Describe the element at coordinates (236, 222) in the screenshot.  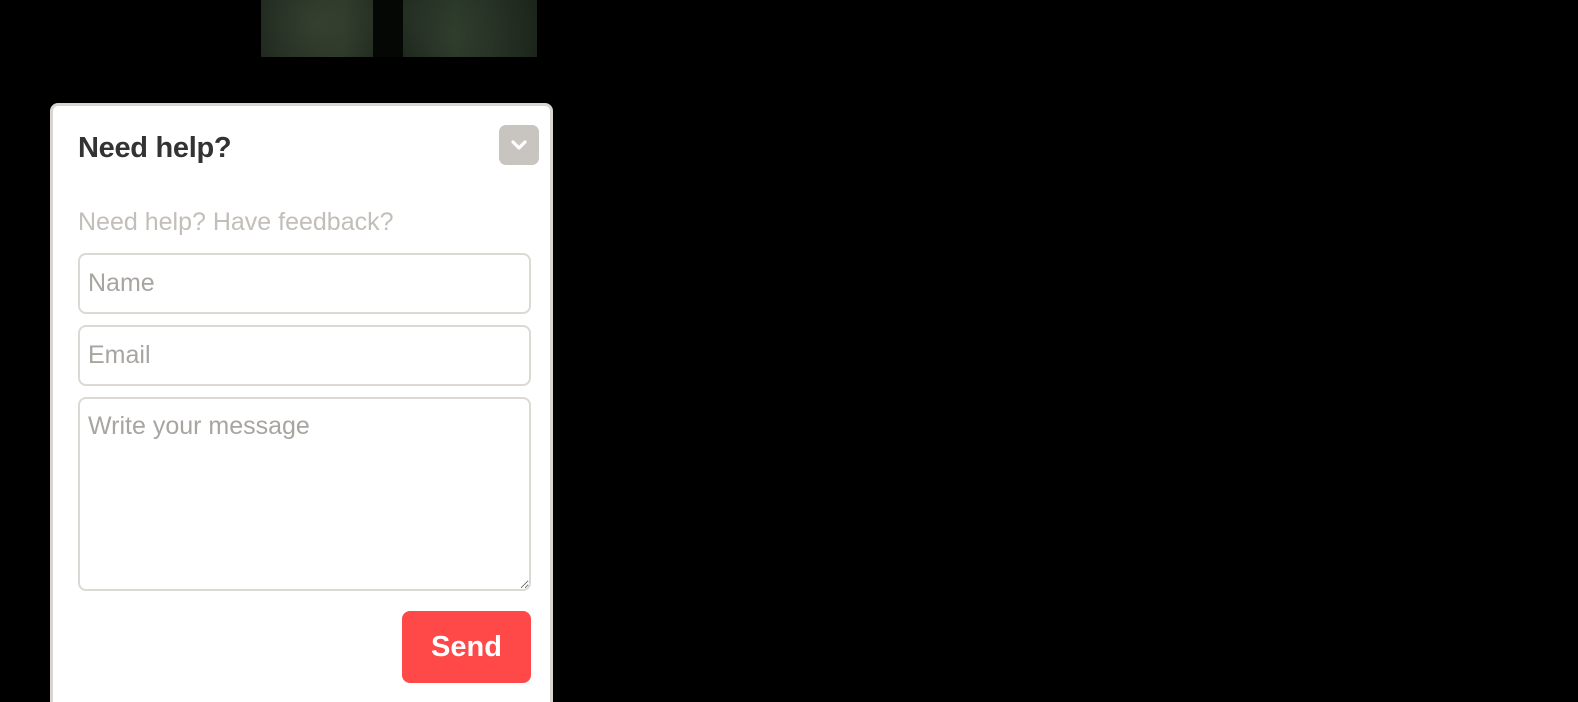
I see `widget-subtitle: Need help? Have feedback?` at that location.